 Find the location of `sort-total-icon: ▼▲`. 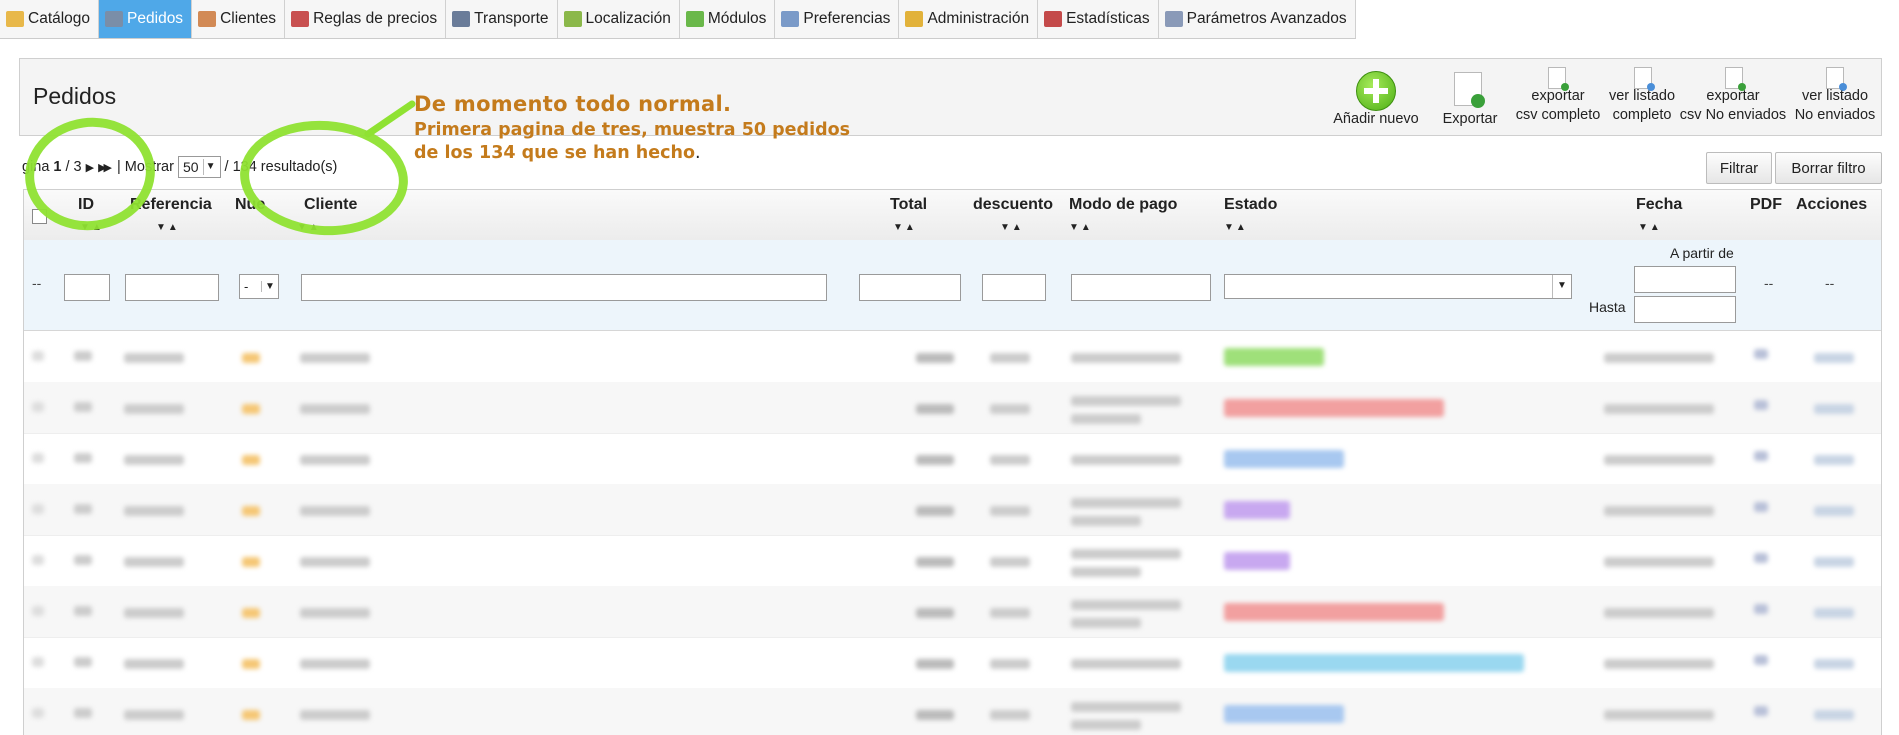

sort-total-icon: ▼▲ is located at coordinates (905, 227).